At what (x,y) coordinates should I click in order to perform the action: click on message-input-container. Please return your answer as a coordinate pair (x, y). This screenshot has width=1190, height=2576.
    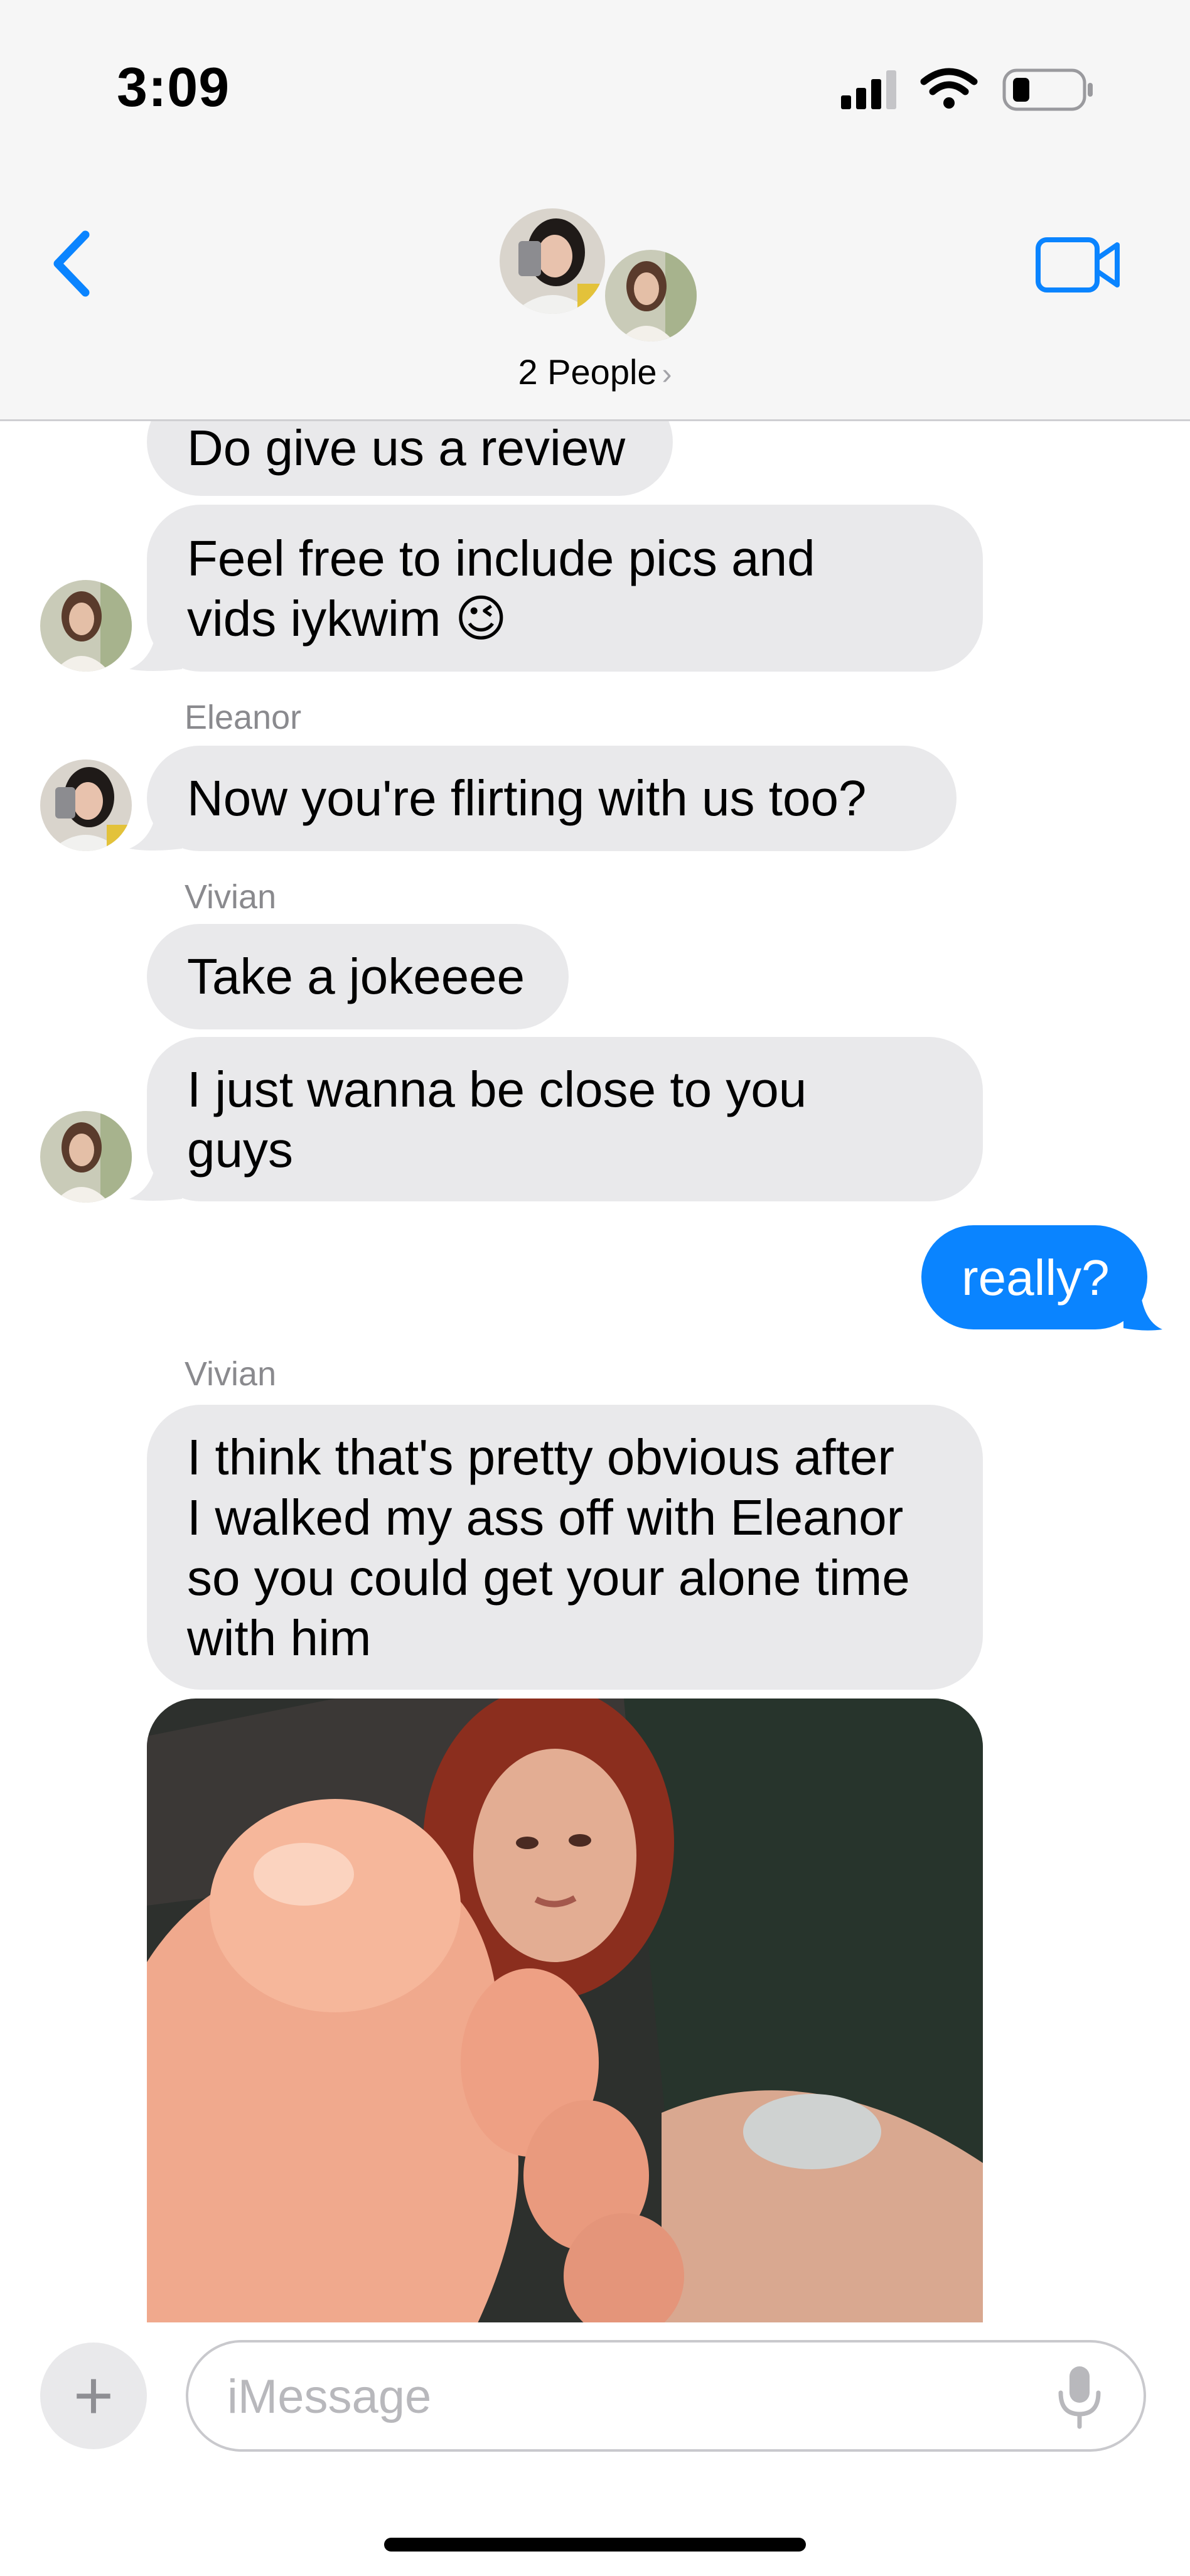
    Looking at the image, I should click on (666, 2396).